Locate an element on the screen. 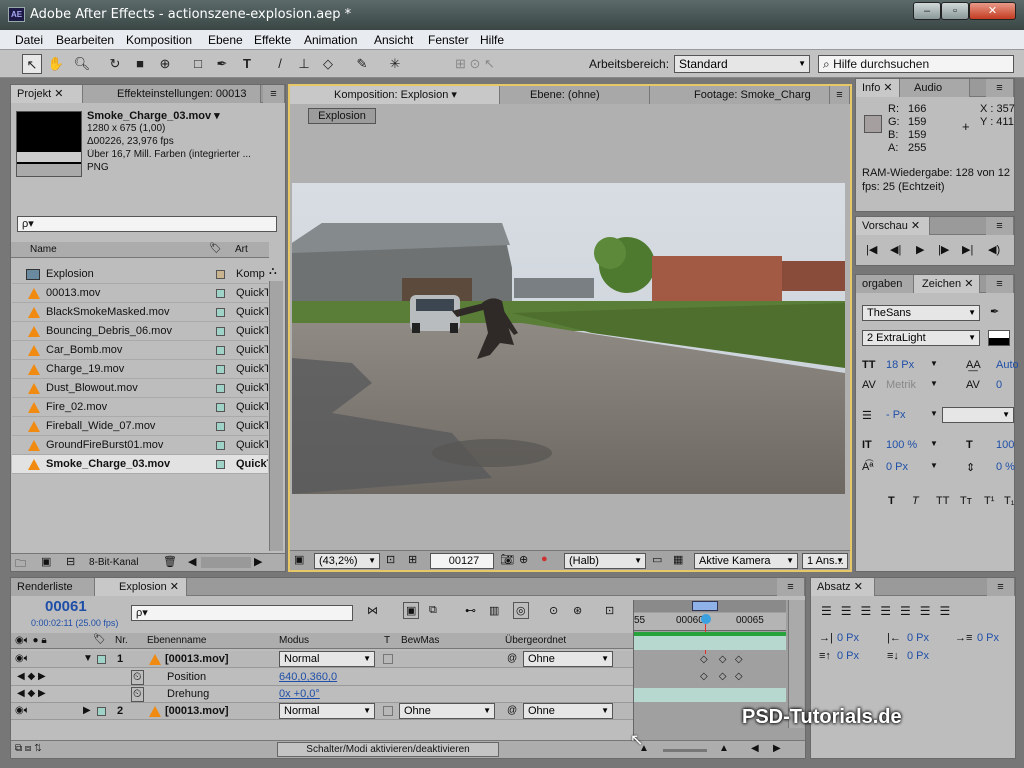 Image resolution: width=1024 pixels, height=768 pixels. align-buttons: ☰☰☰☰☰☰☰ is located at coordinates (890, 611).